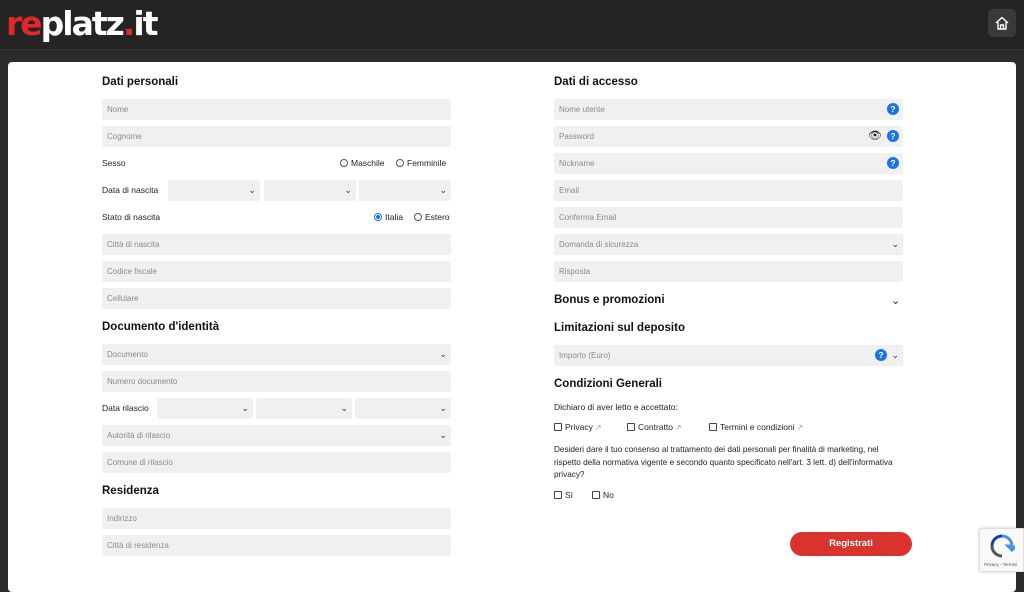 The image size is (1024, 592). What do you see at coordinates (130, 491) in the screenshot?
I see `section-title-residence: Residenza` at bounding box center [130, 491].